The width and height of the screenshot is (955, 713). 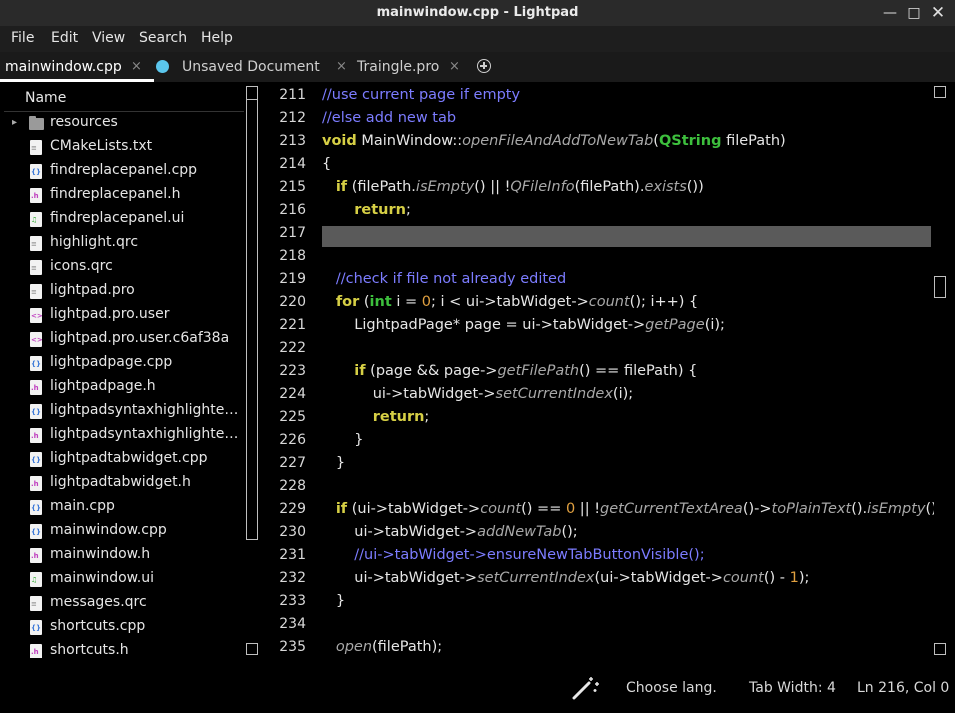 I want to click on tree-item: ♫ mainwindow.ui, so click(x=124, y=580).